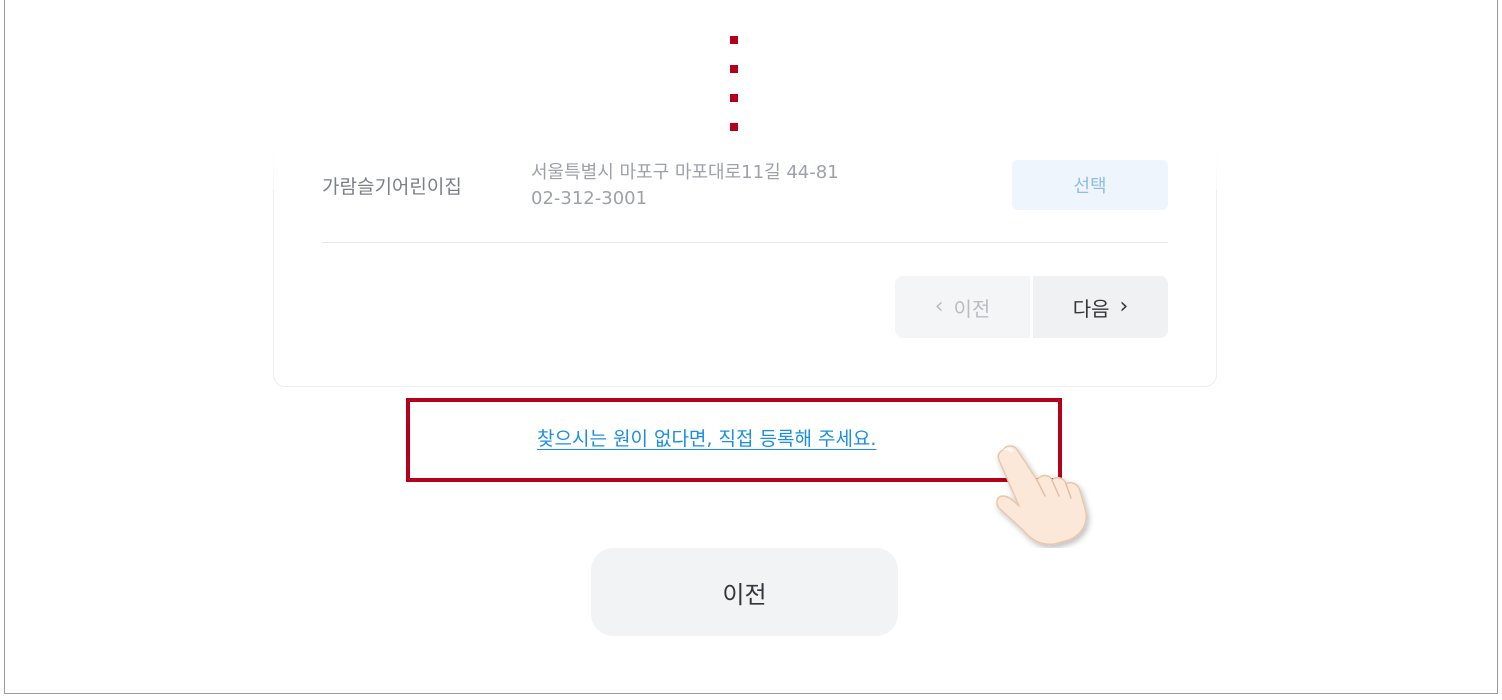  Describe the element at coordinates (972, 308) in the screenshot. I see `pagination-prev-label: 이전` at that location.